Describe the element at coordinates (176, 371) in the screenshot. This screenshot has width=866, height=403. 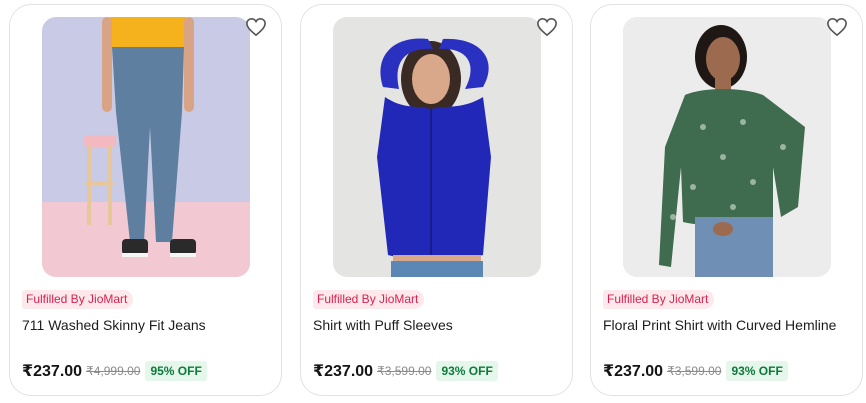
I see `discount-badge: 95% OFF` at that location.